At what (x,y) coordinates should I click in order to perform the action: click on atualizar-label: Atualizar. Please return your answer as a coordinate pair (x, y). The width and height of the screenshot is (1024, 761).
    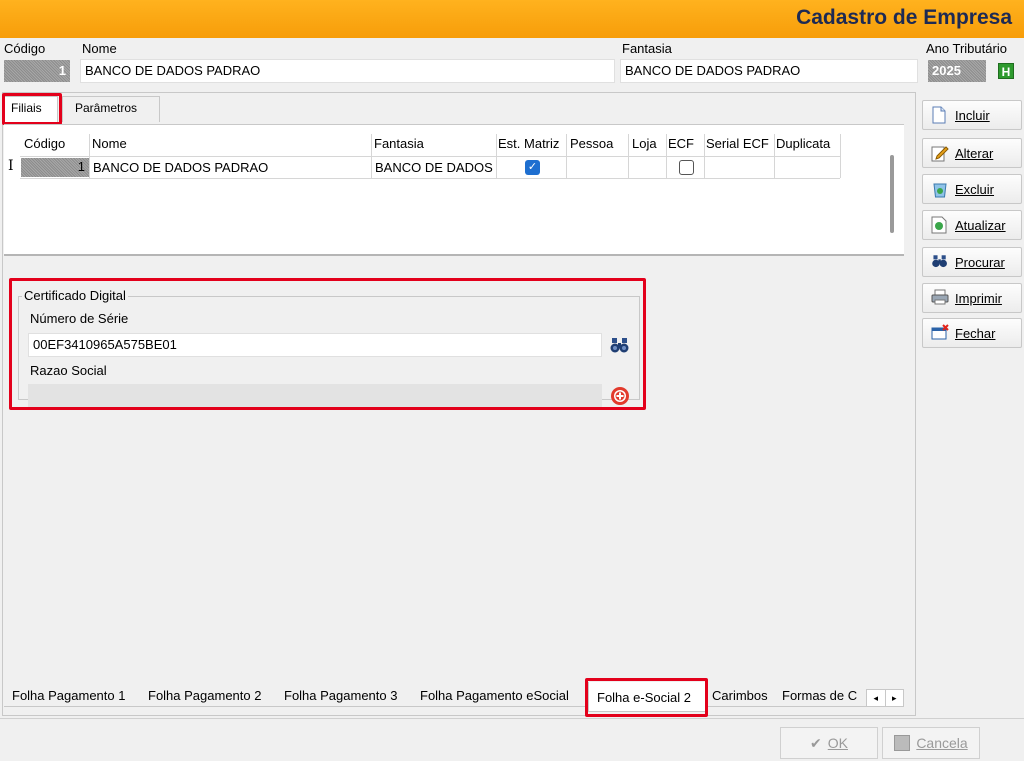
    Looking at the image, I should click on (980, 225).